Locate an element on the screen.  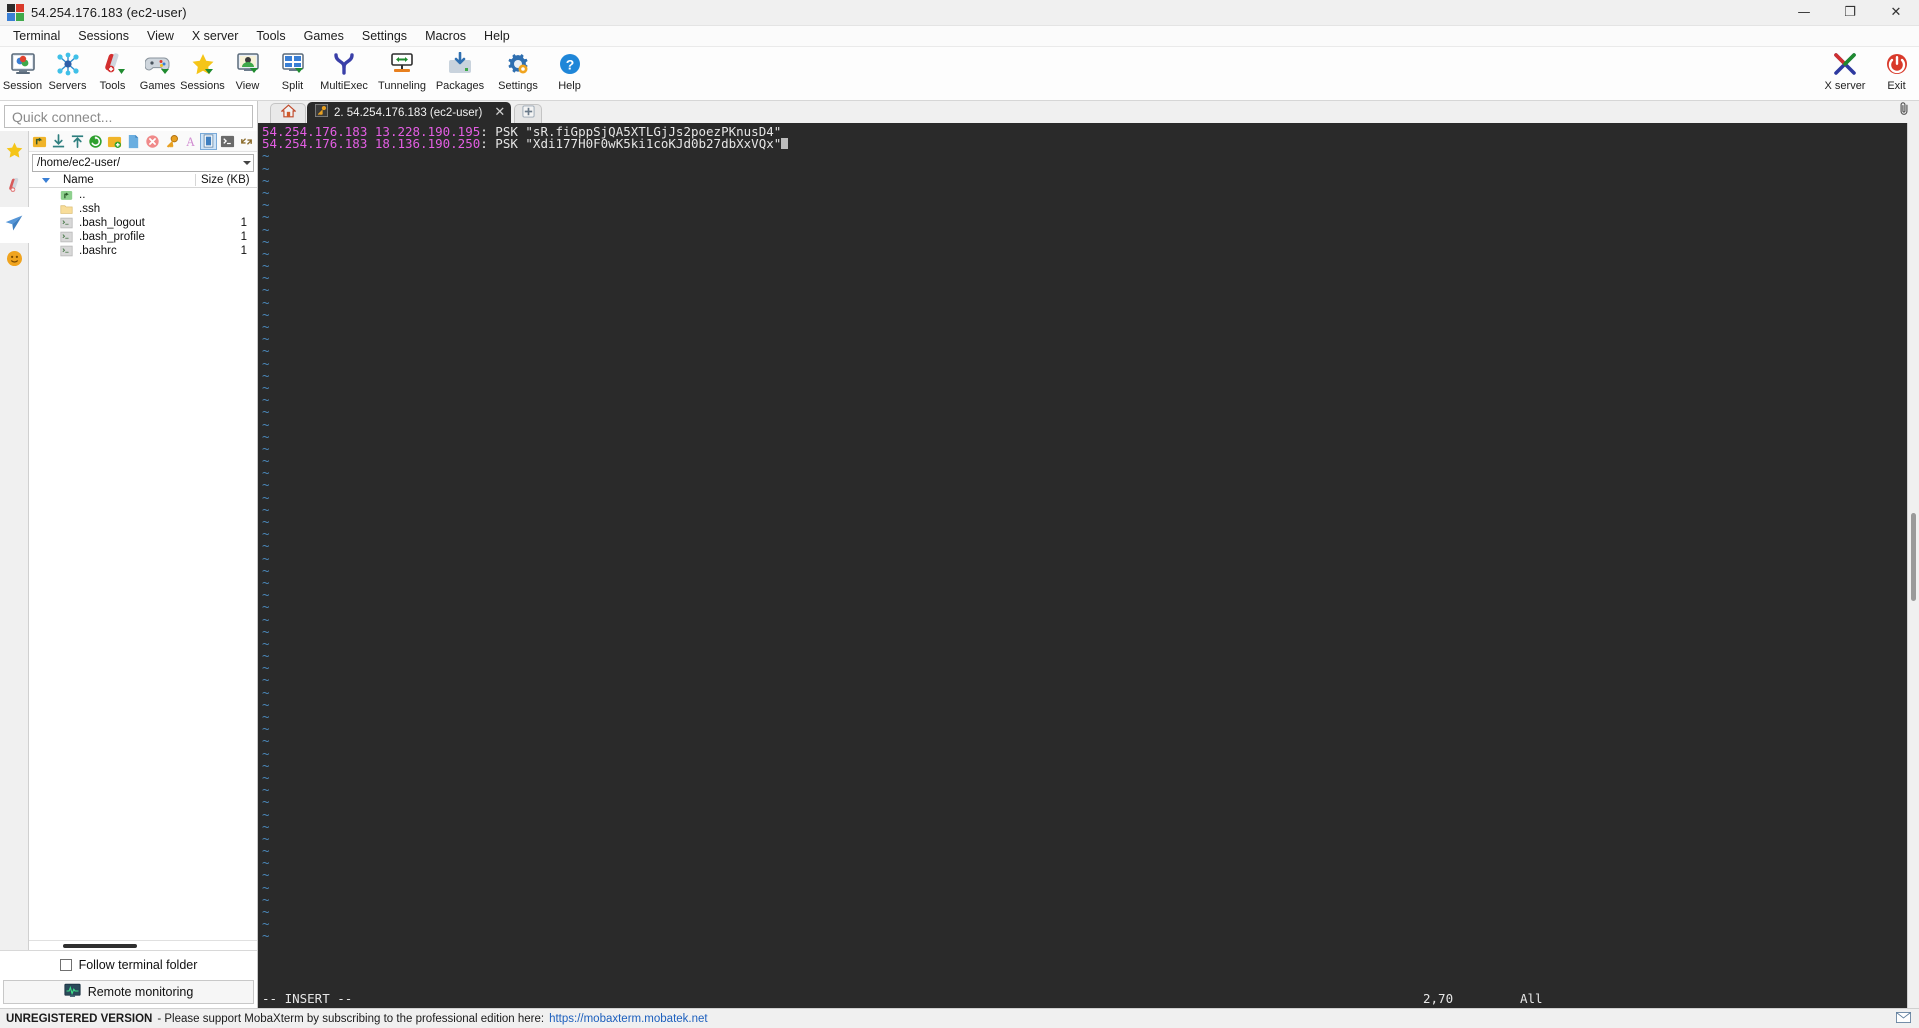
chevron-down-icon is located at coordinates (247, 163).